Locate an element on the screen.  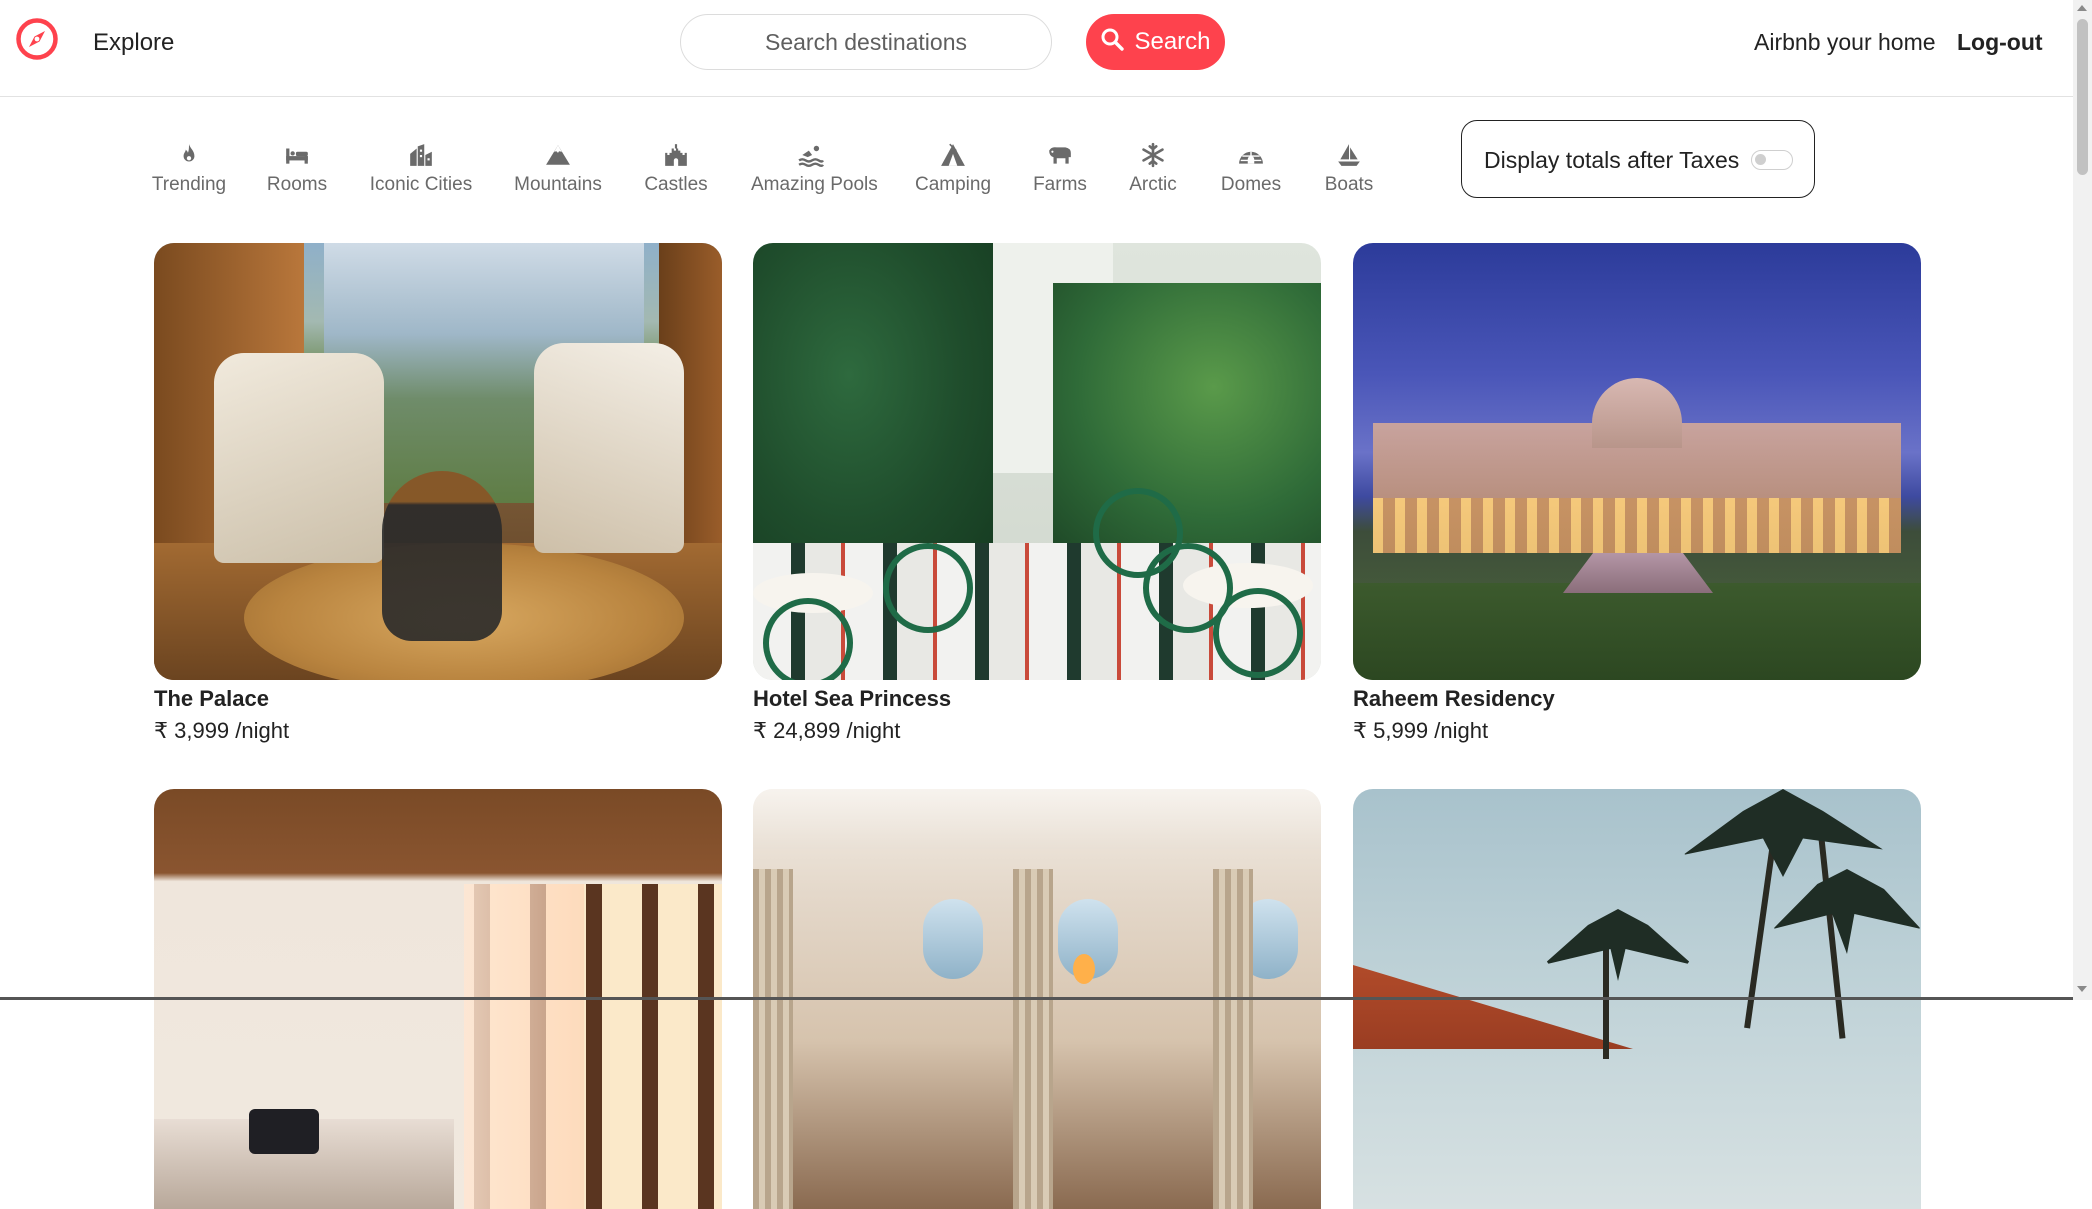
filter-label: Rooms is located at coordinates (297, 184).